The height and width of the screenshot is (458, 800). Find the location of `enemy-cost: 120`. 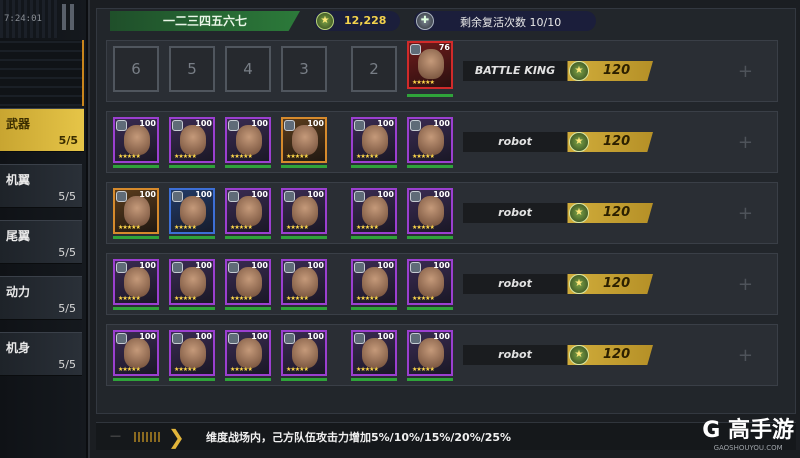

enemy-cost: 120 is located at coordinates (617, 70).